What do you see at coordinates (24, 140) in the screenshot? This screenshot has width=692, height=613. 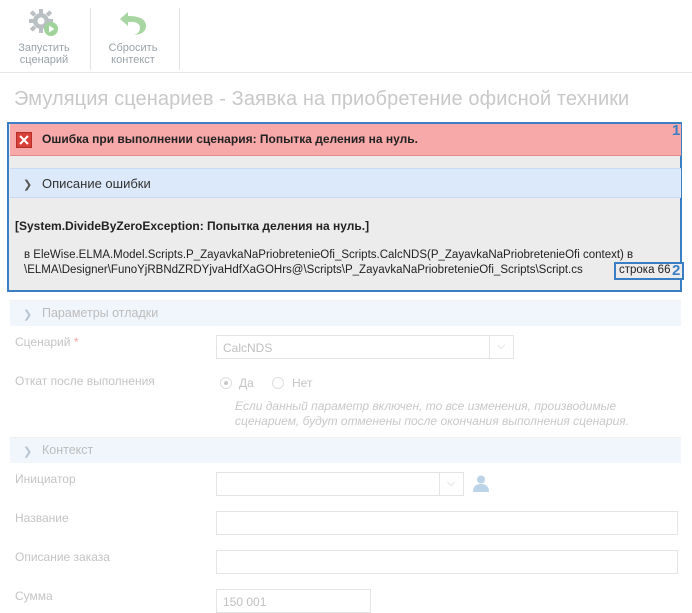 I see `error-icon` at bounding box center [24, 140].